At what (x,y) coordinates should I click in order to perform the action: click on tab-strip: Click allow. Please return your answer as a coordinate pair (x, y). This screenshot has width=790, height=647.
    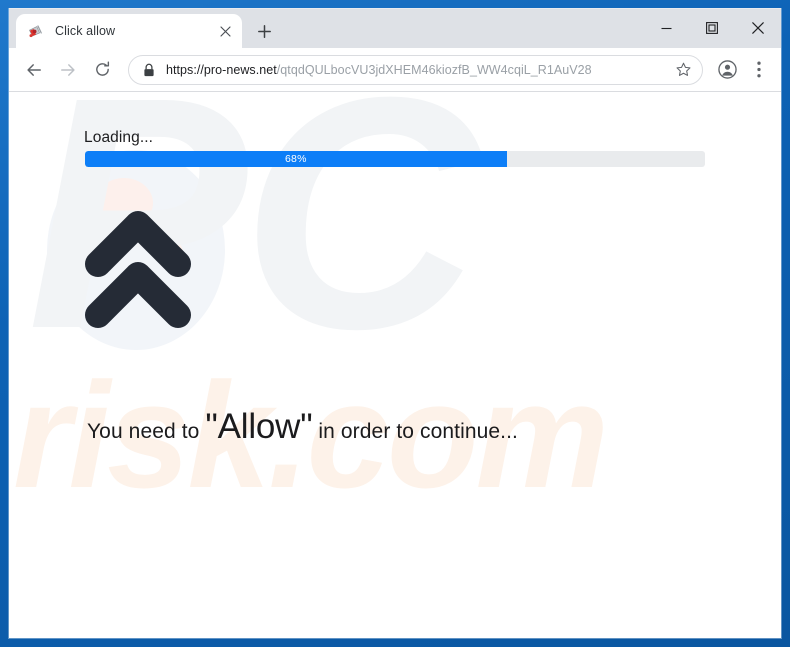
    Looking at the image, I should click on (395, 28).